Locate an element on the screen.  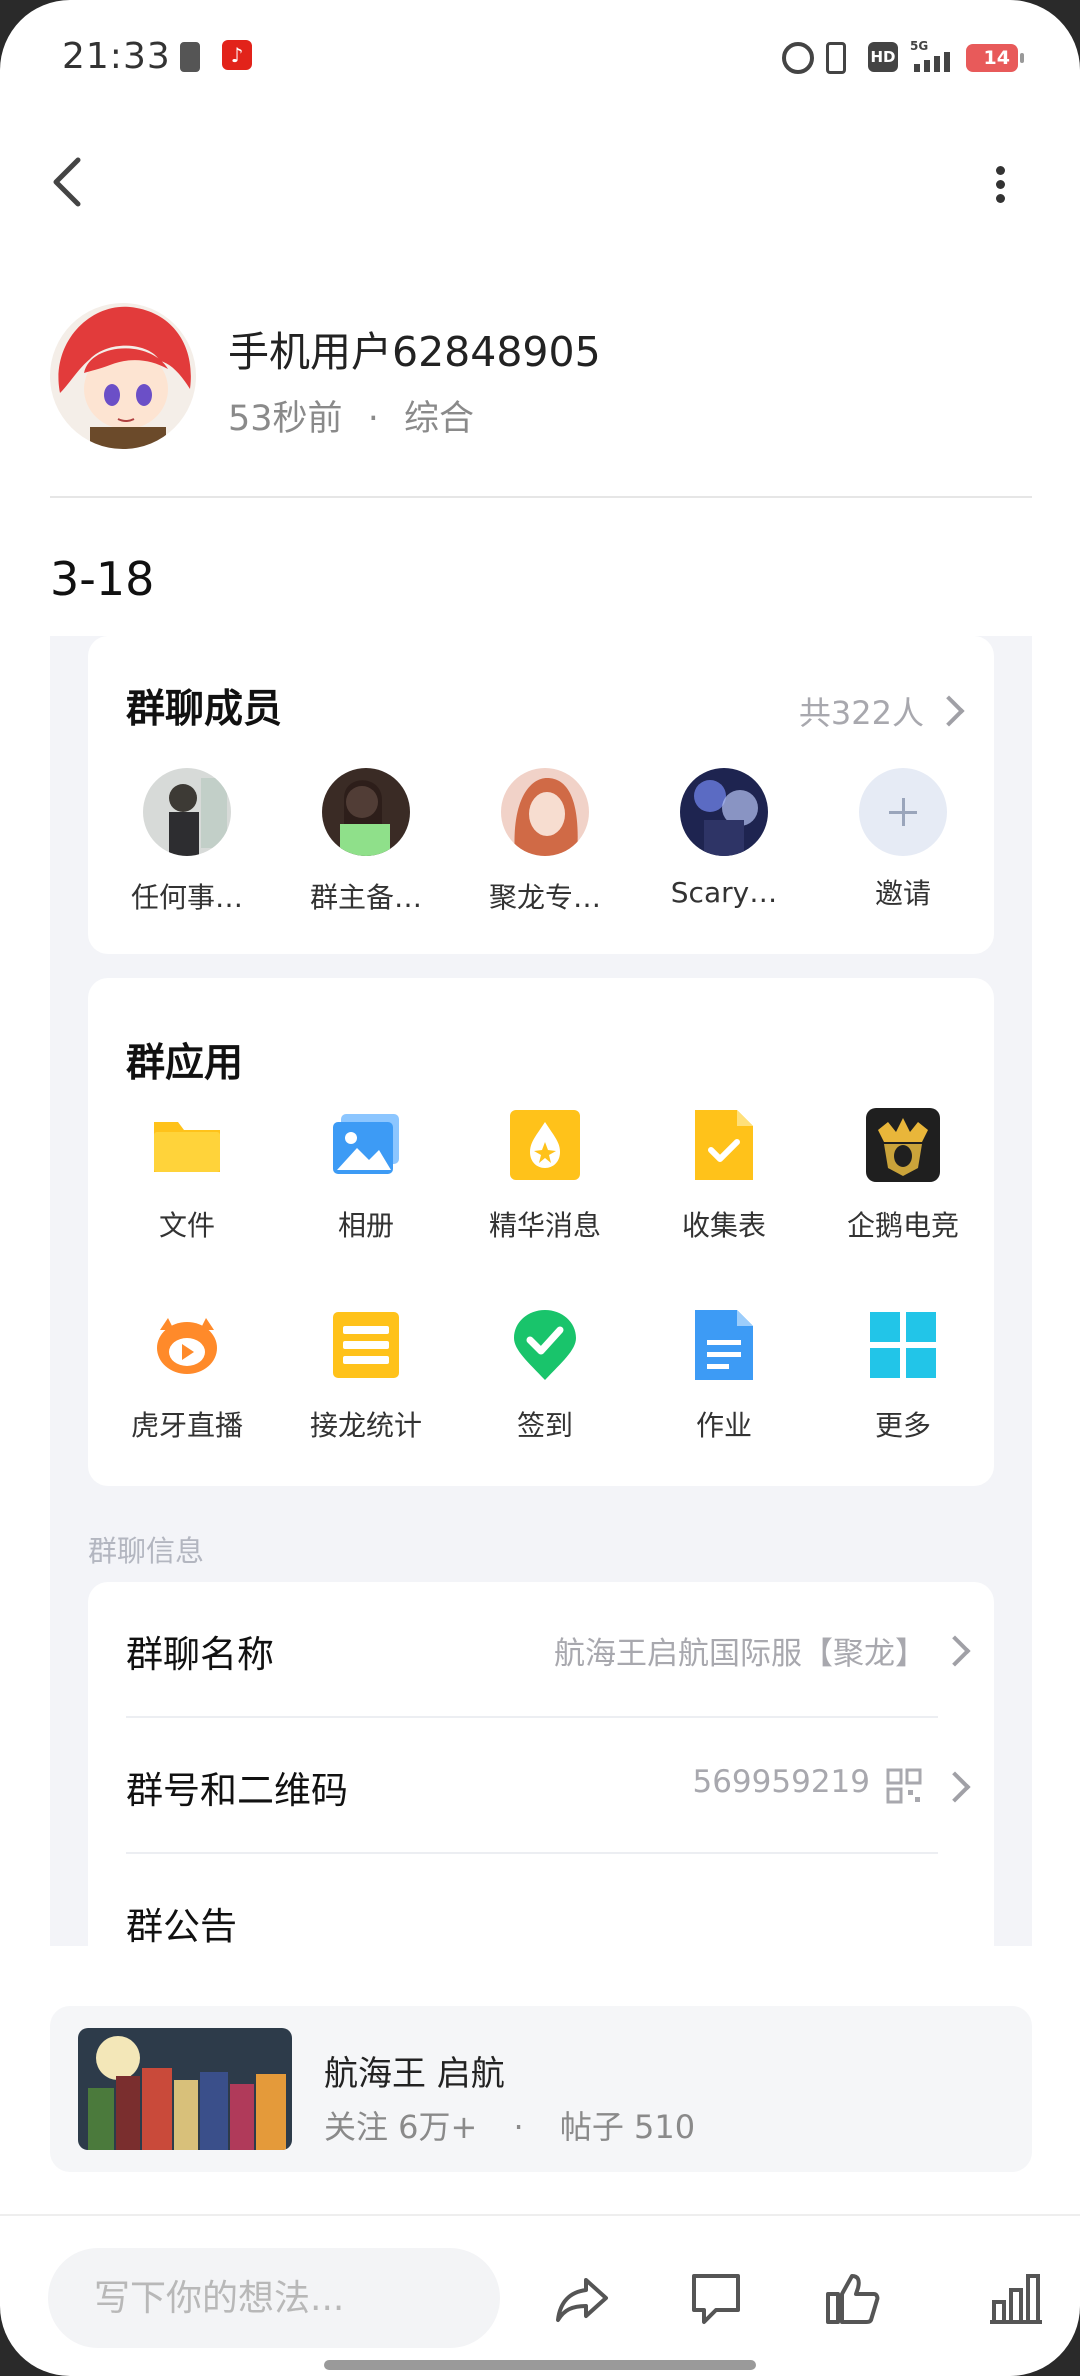
collection-form-icon is located at coordinates (724, 1145).